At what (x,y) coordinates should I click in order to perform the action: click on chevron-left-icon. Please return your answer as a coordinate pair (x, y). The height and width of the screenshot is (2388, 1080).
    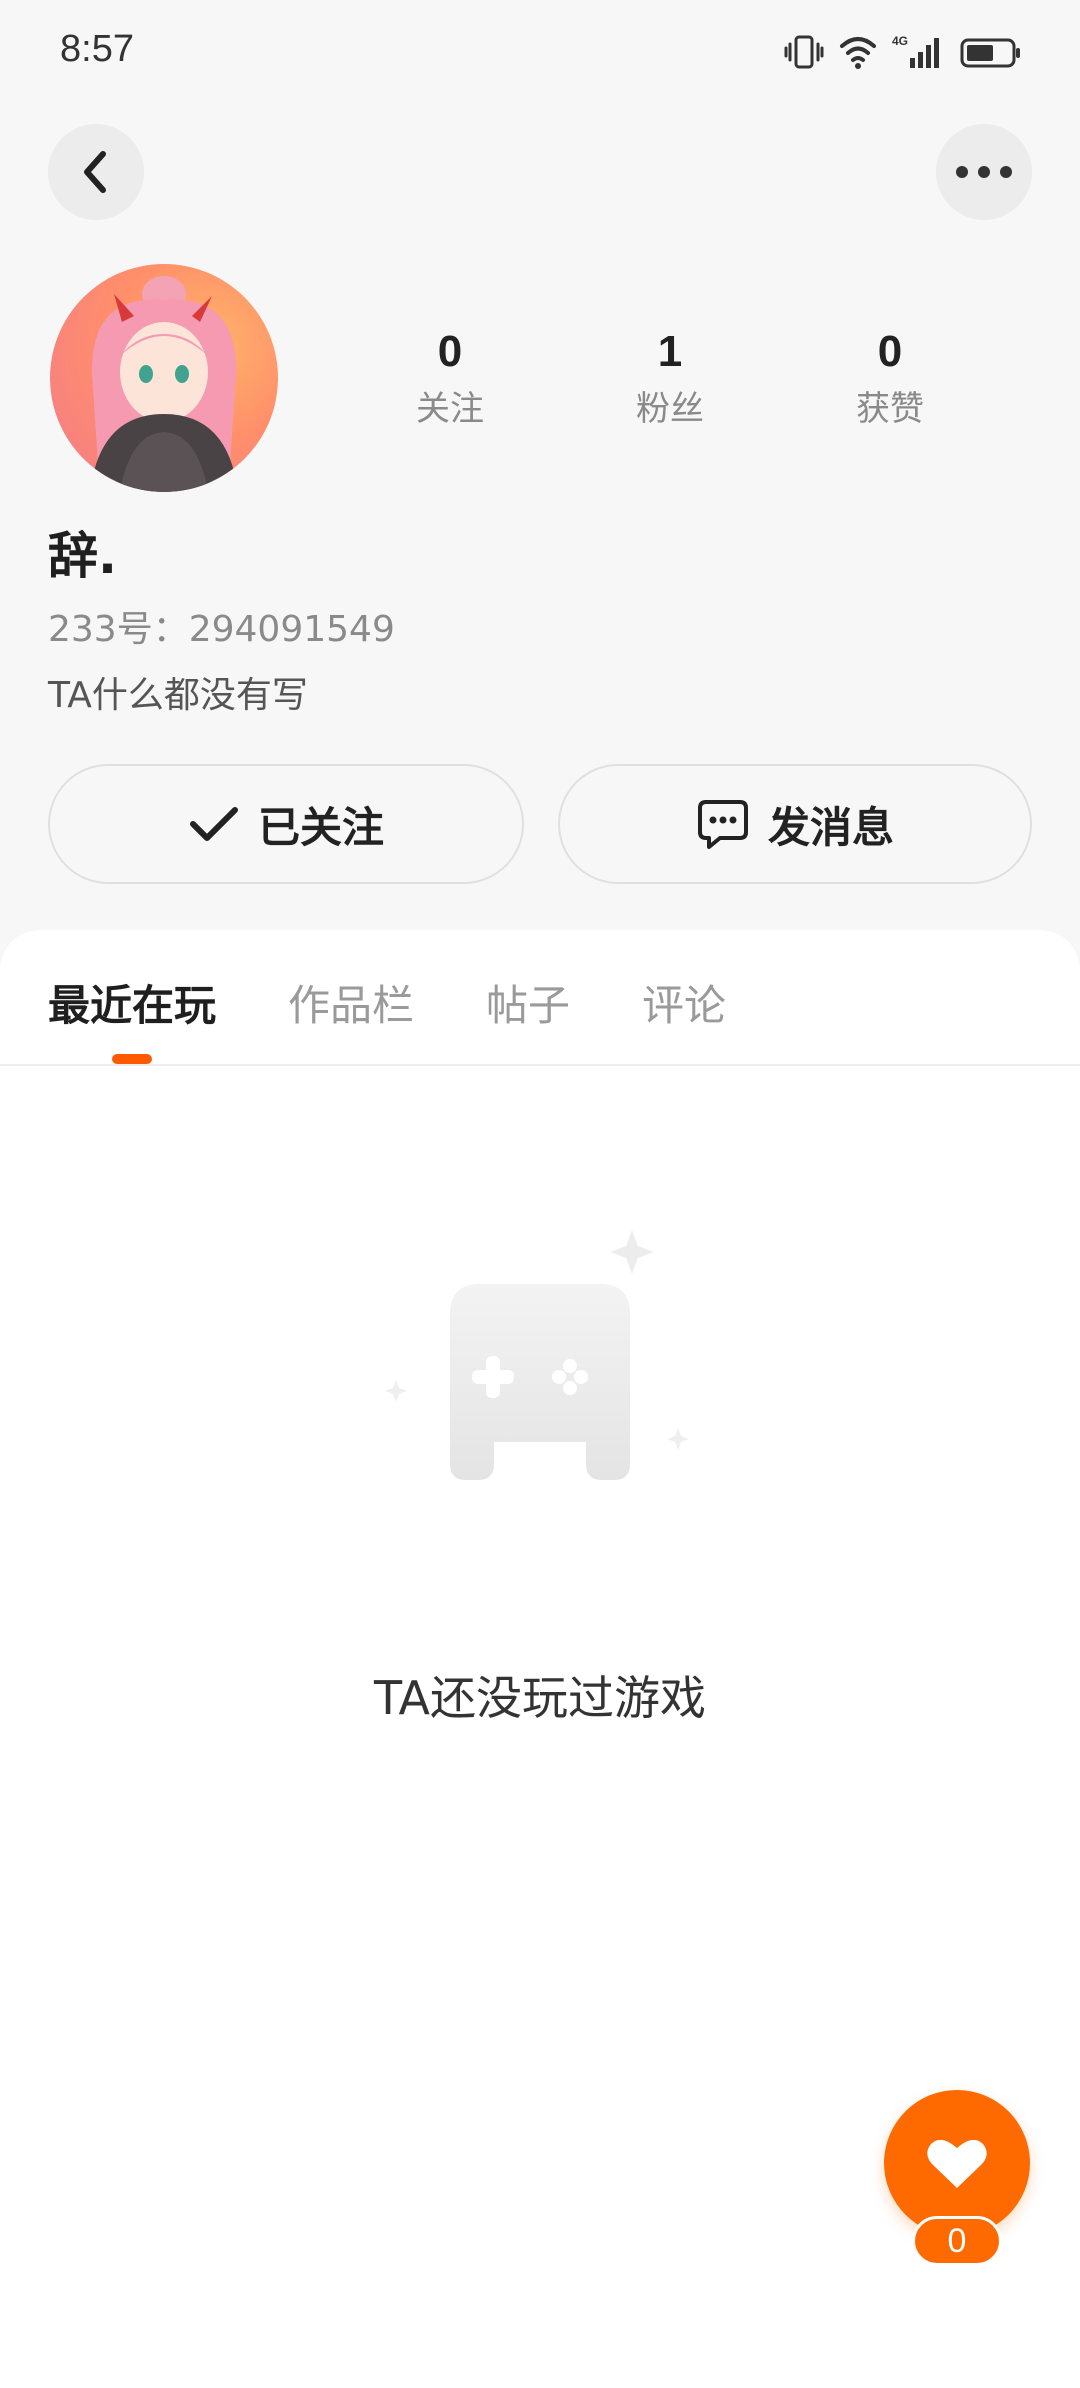
    Looking at the image, I should click on (95, 172).